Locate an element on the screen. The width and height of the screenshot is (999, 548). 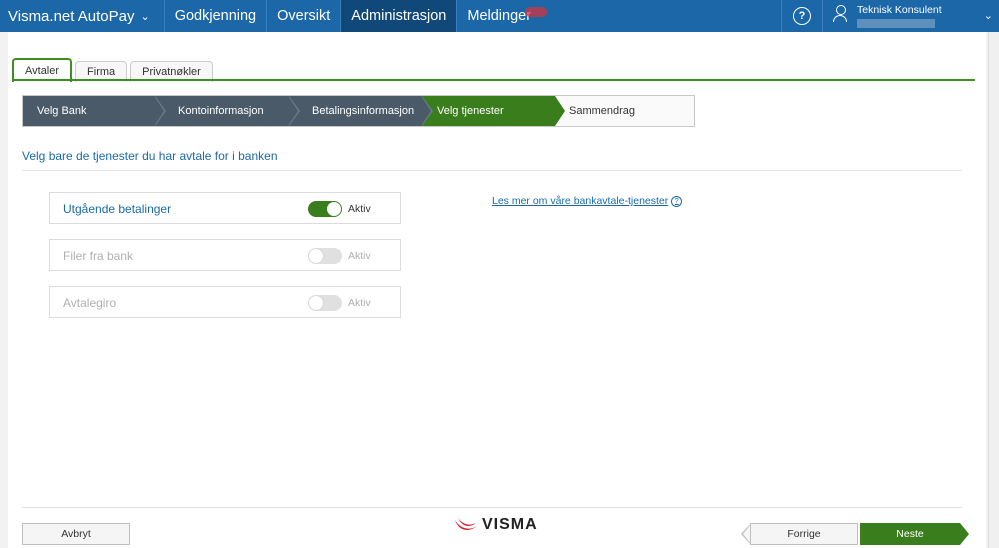
app-title: Visma.net AutoPay is located at coordinates (71, 16).